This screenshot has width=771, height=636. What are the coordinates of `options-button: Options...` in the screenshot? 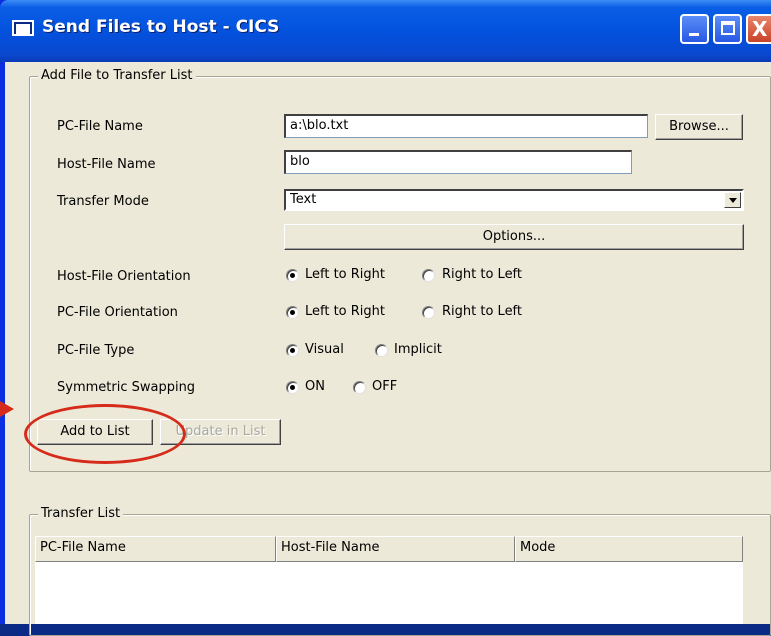 It's located at (514, 237).